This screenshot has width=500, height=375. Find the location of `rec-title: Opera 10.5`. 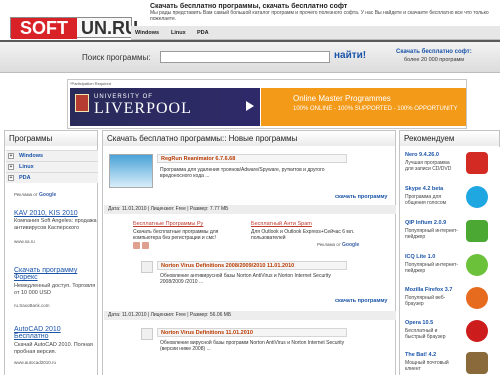

rec-title: Opera 10.5 is located at coordinates (419, 323).